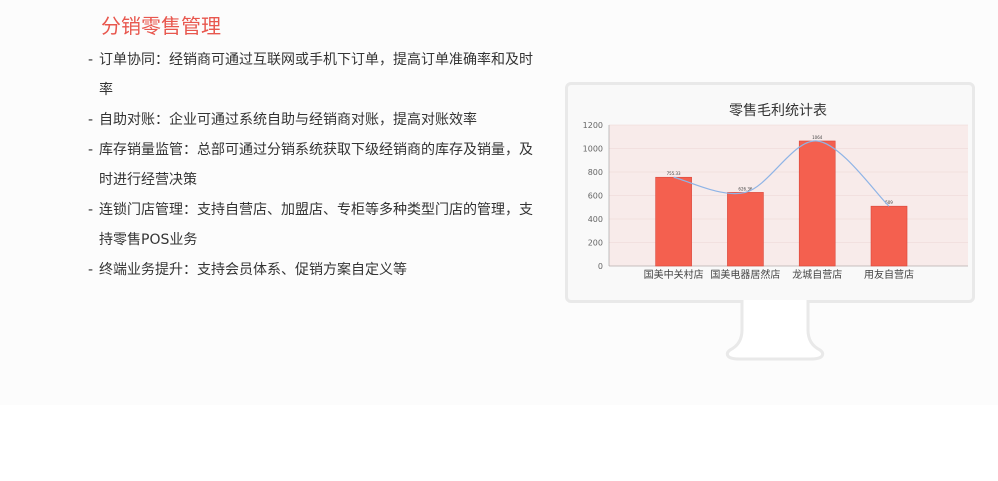 The image size is (998, 481). What do you see at coordinates (817, 137) in the screenshot?
I see `bar-data-label: 1064` at bounding box center [817, 137].